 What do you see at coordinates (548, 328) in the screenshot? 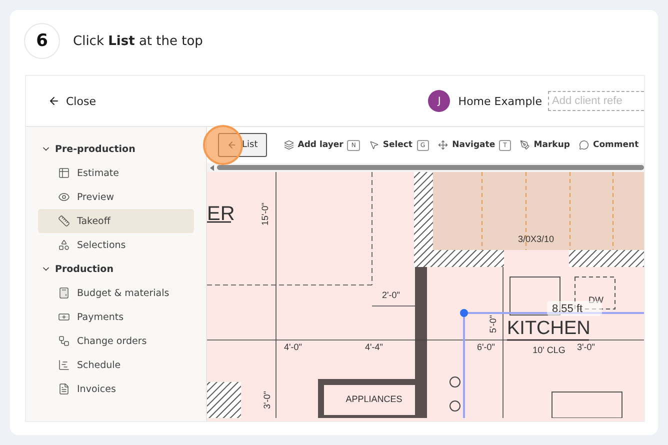
I see `plan-label: KITCHEN` at bounding box center [548, 328].